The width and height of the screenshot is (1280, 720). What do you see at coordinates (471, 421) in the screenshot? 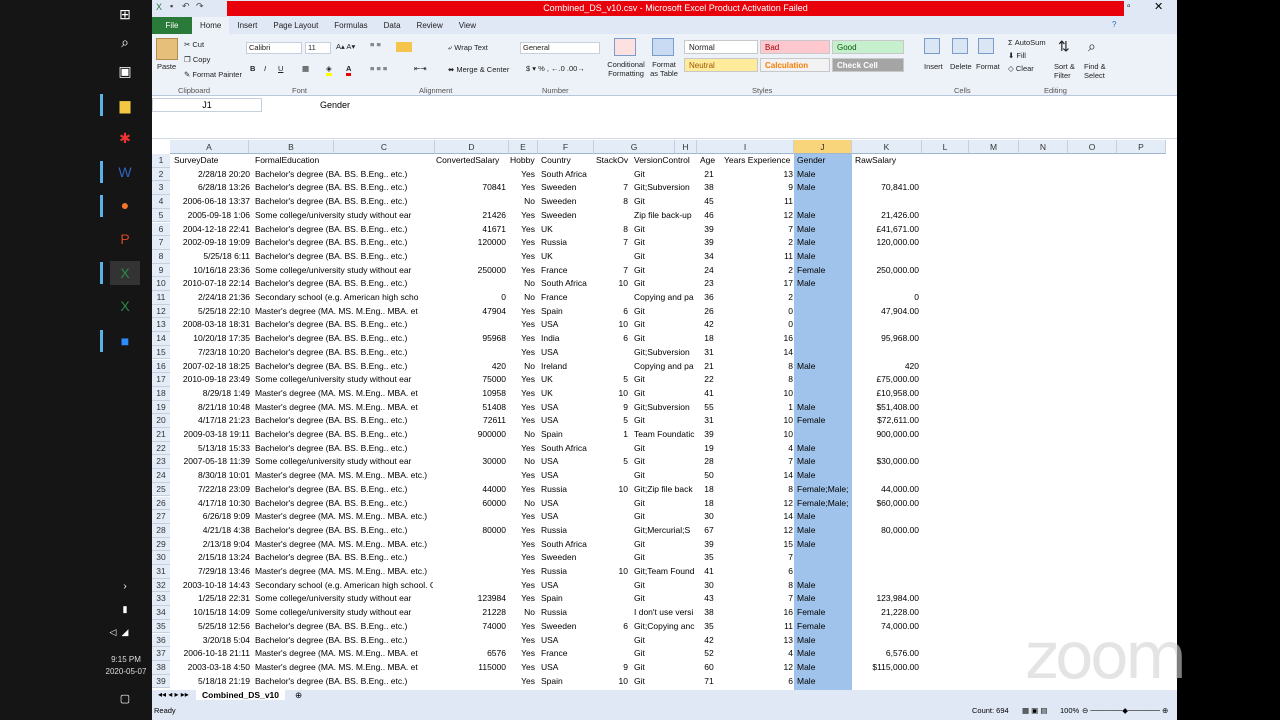
I see `table-cell: 72611` at bounding box center [471, 421].